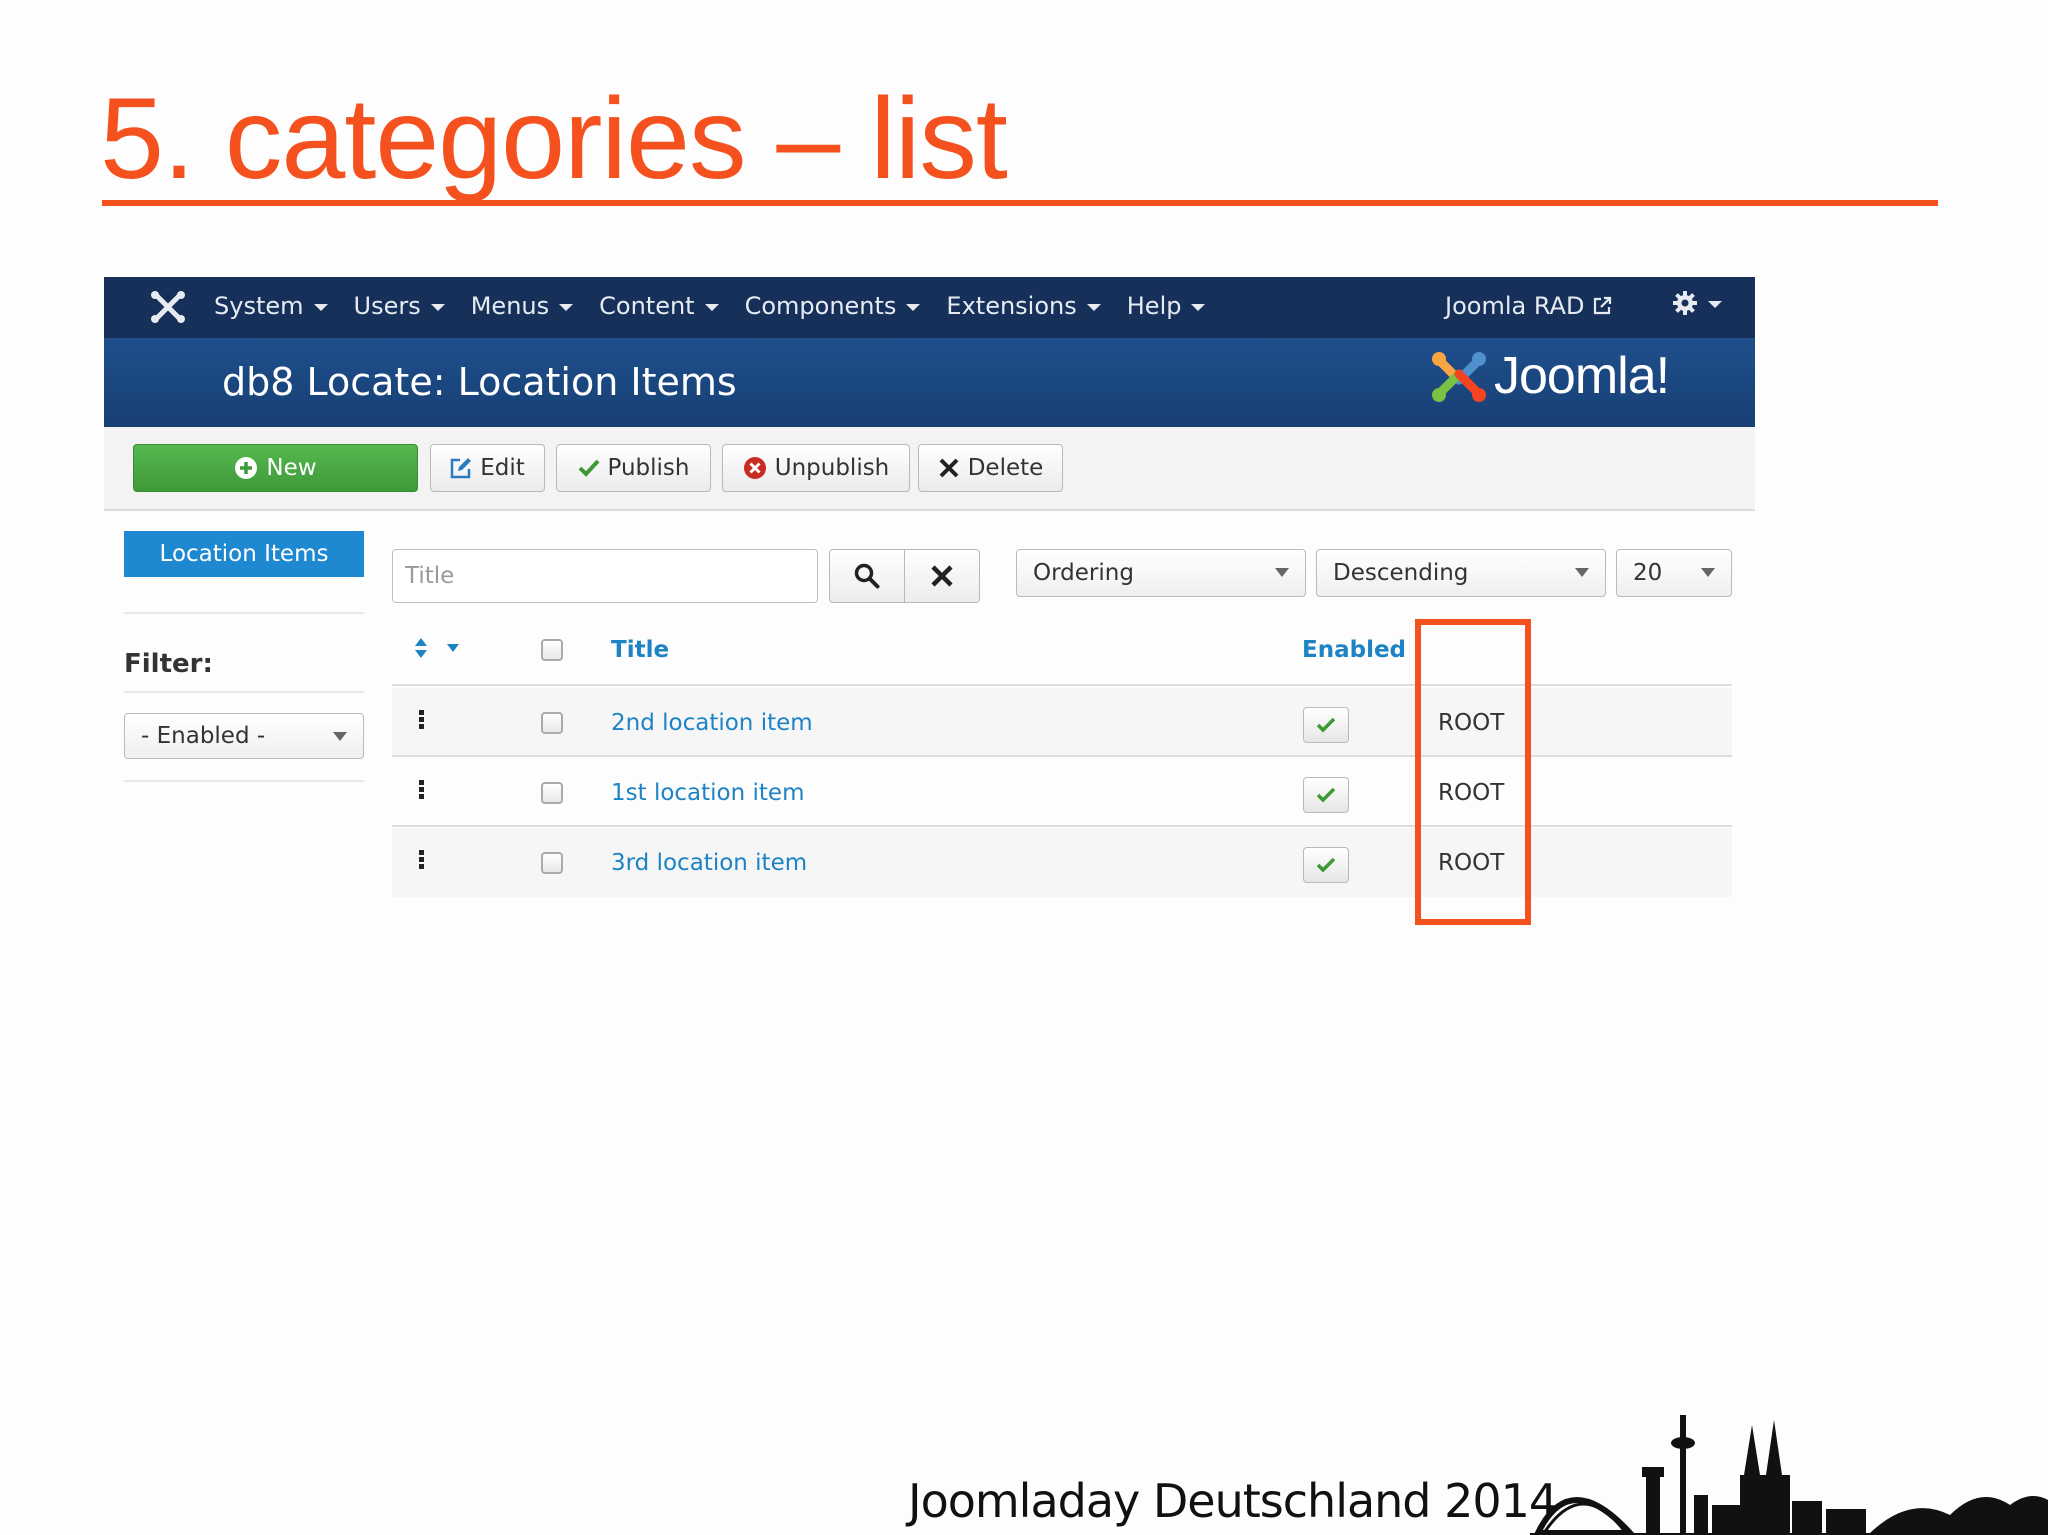 The image size is (2048, 1535). I want to click on table-row: 3rd location item ROOT, so click(1062, 862).